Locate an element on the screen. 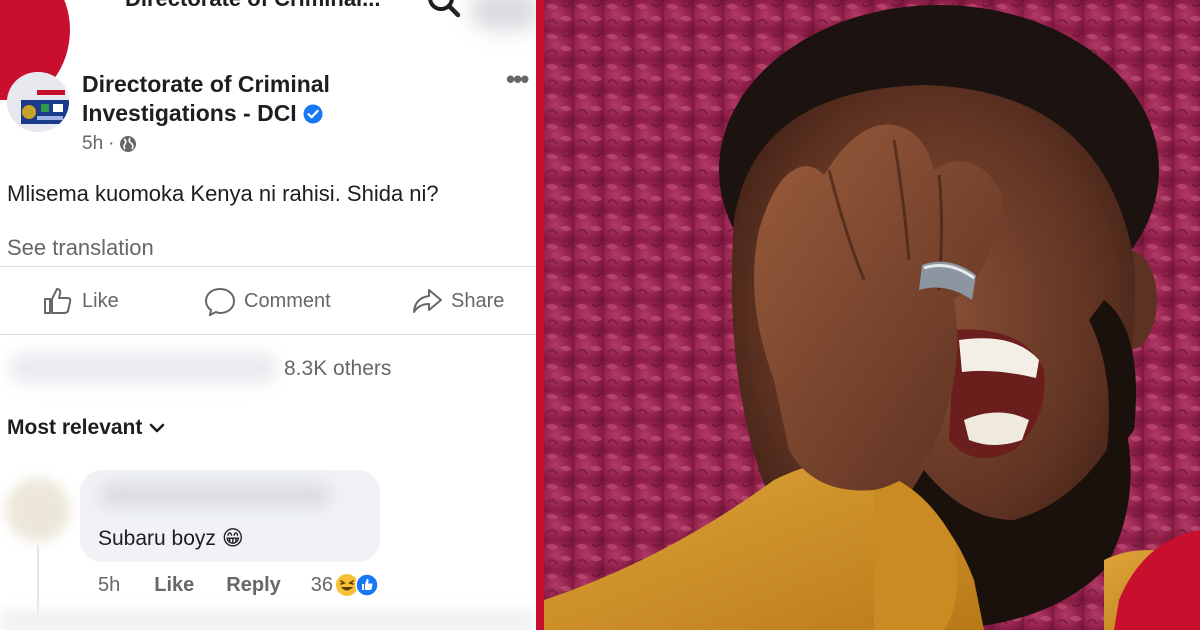  comment-label: Comment is located at coordinates (287, 300).